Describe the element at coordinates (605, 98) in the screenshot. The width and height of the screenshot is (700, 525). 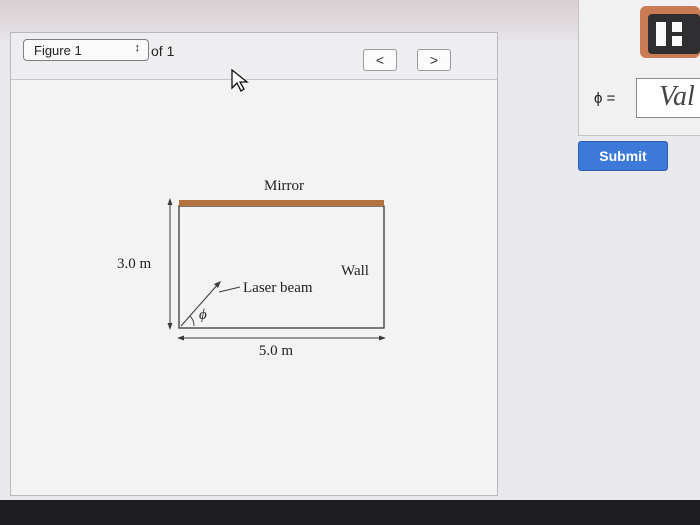
I see `phi-variable-label: ϕ =` at that location.